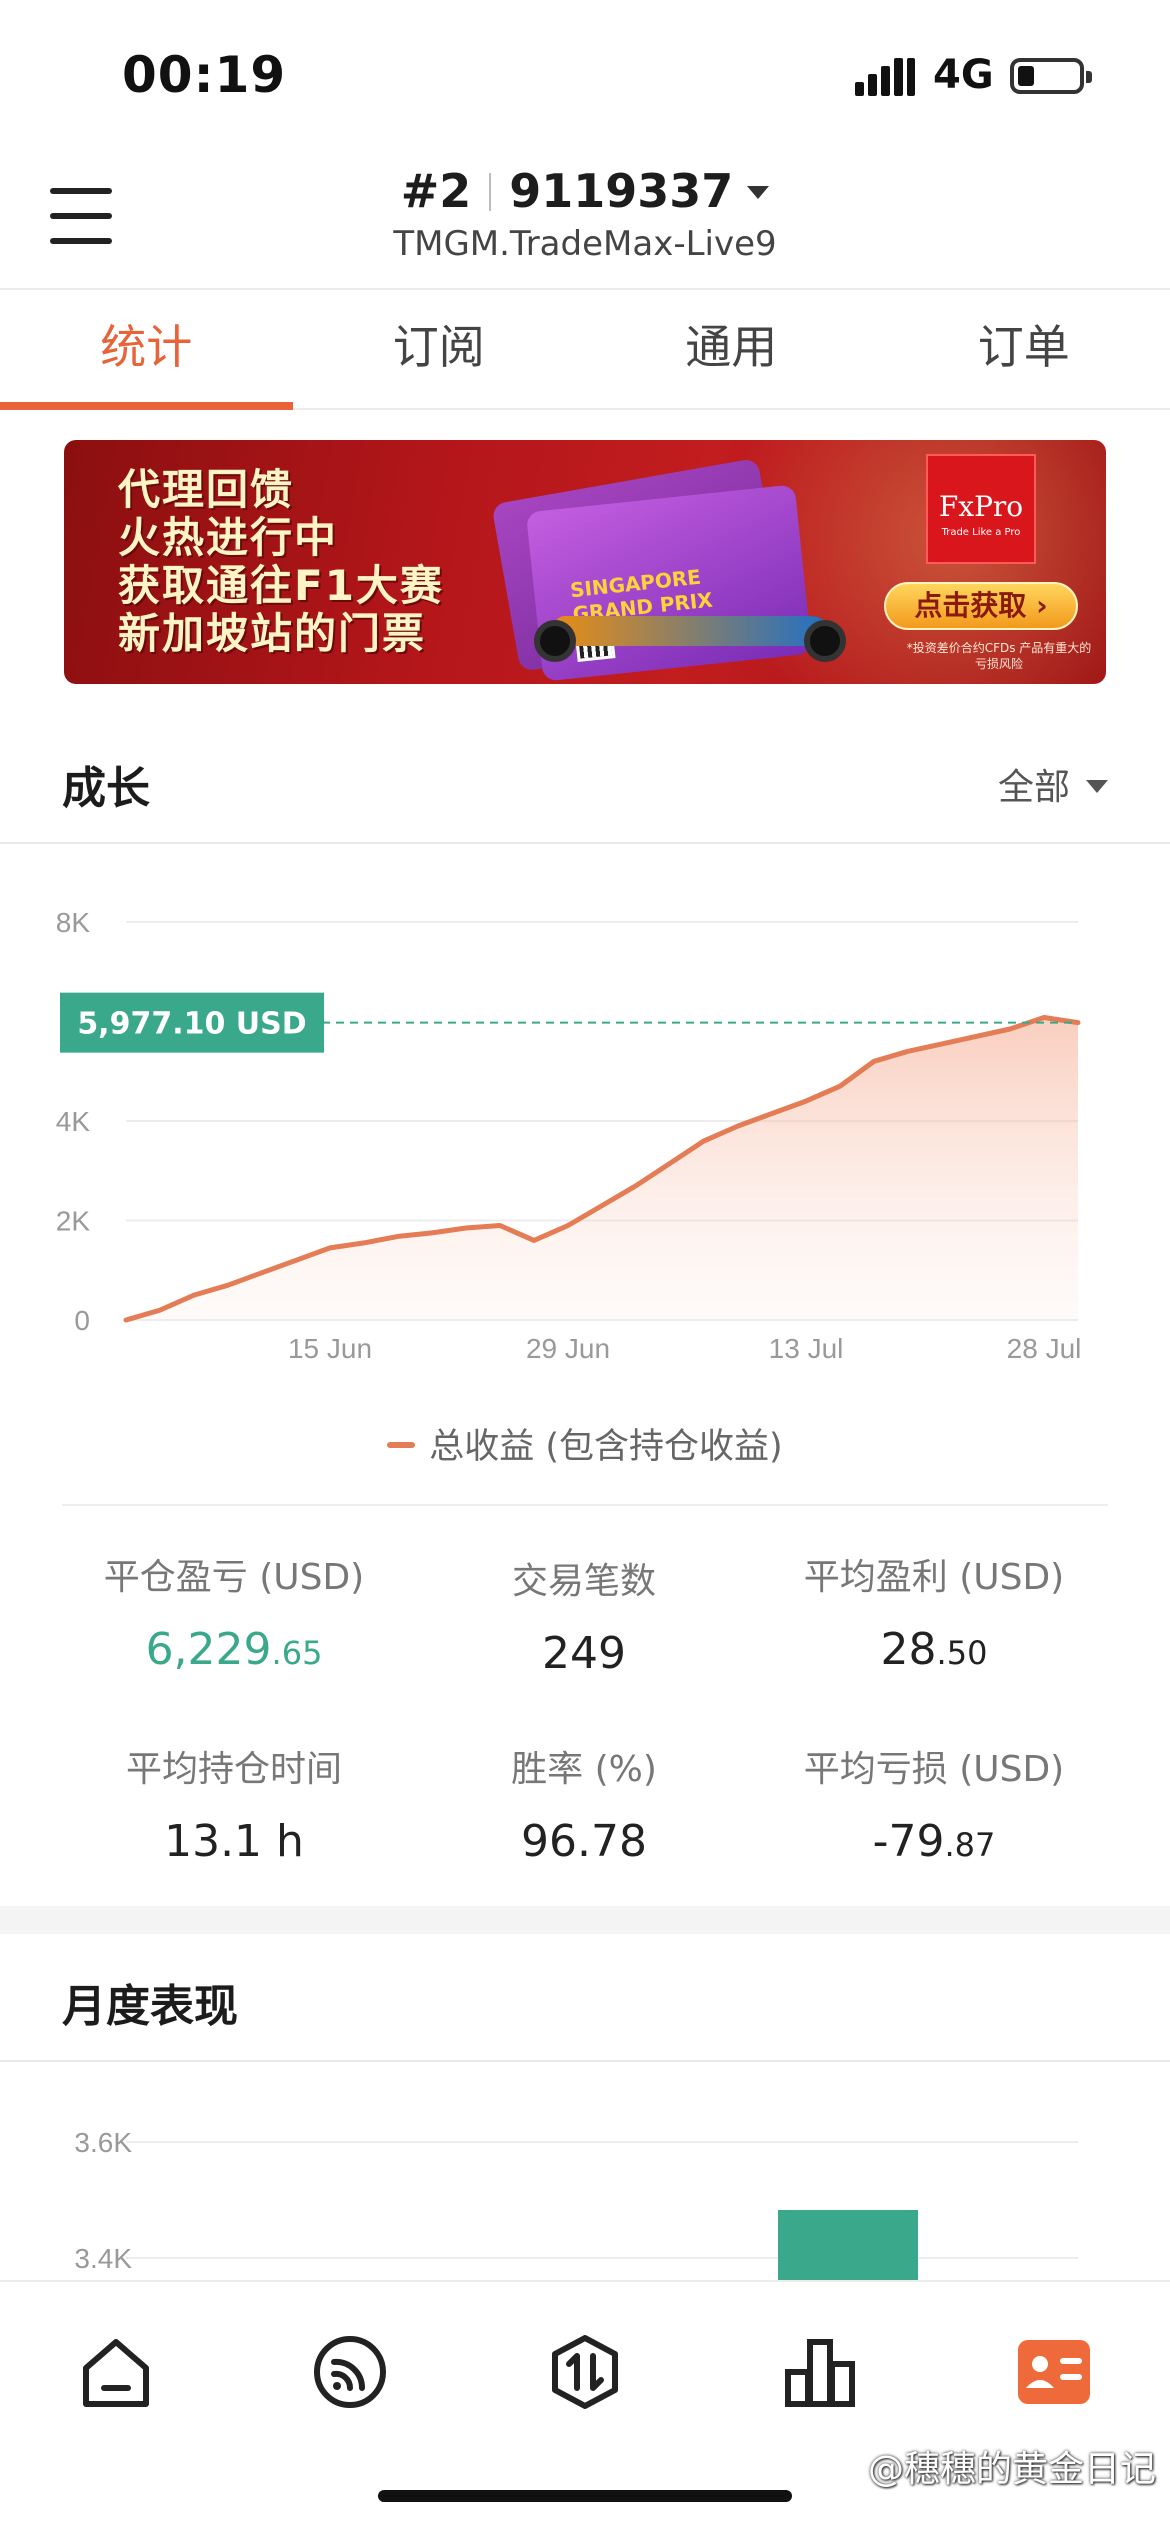  What do you see at coordinates (234, 1611) in the screenshot?
I see `stat-closed-pnl: 平仓盈亏 (USD) 6,229.65` at bounding box center [234, 1611].